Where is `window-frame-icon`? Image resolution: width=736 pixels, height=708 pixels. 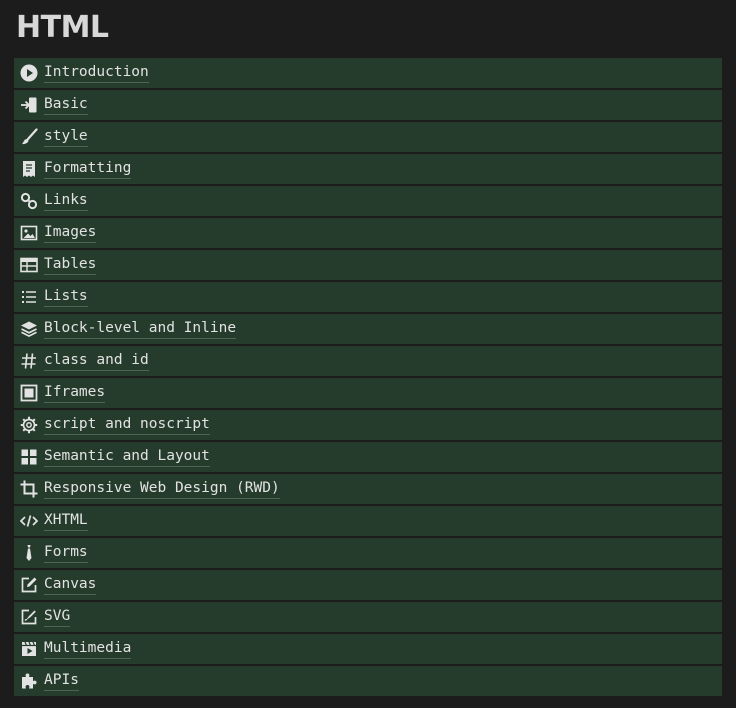 window-frame-icon is located at coordinates (29, 393).